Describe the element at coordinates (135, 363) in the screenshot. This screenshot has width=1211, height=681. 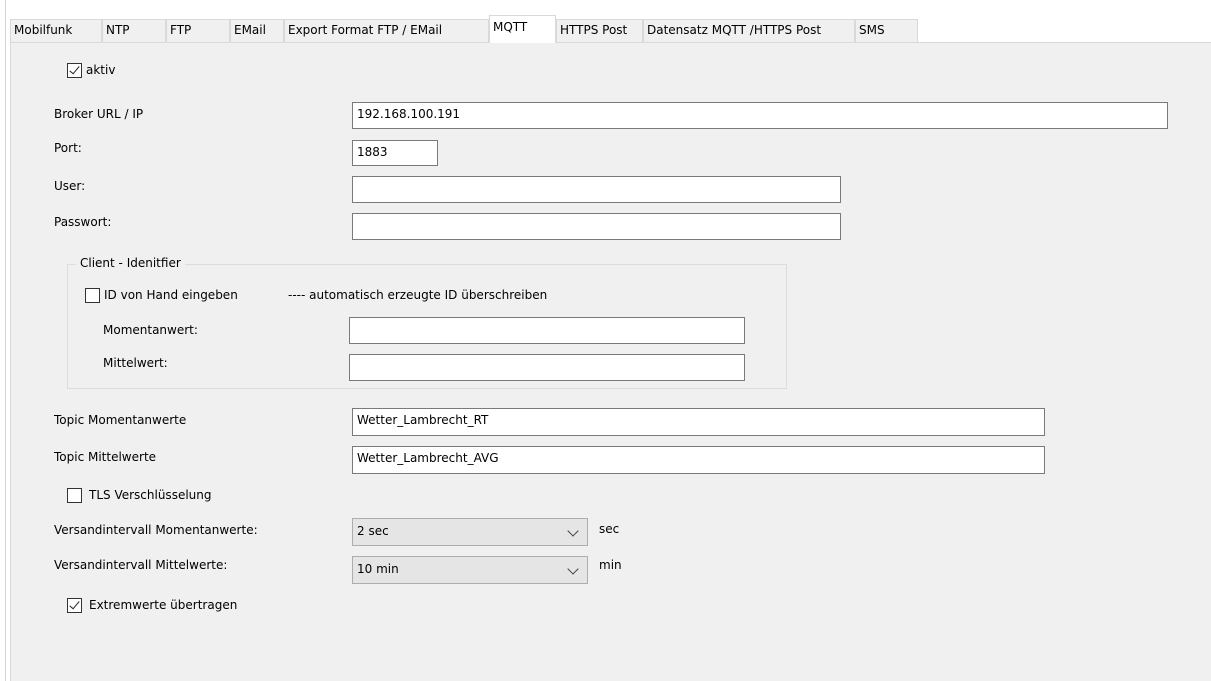
I see `mittelwert-label: Mittelwert:` at that location.